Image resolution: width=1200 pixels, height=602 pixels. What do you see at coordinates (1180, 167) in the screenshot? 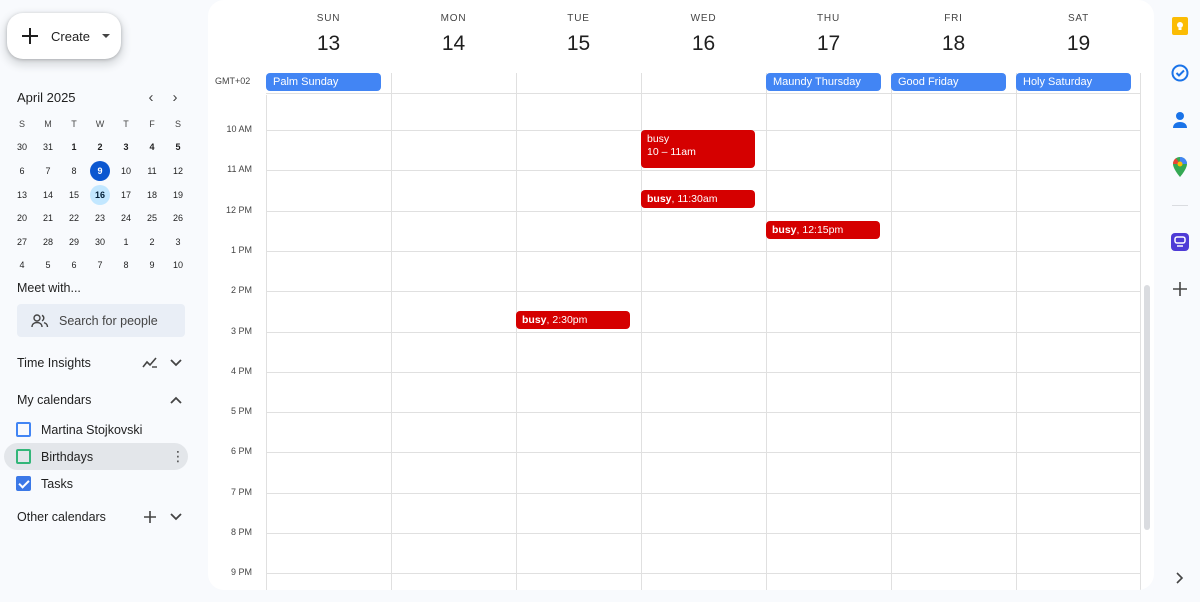
I see `maps-icon` at bounding box center [1180, 167].